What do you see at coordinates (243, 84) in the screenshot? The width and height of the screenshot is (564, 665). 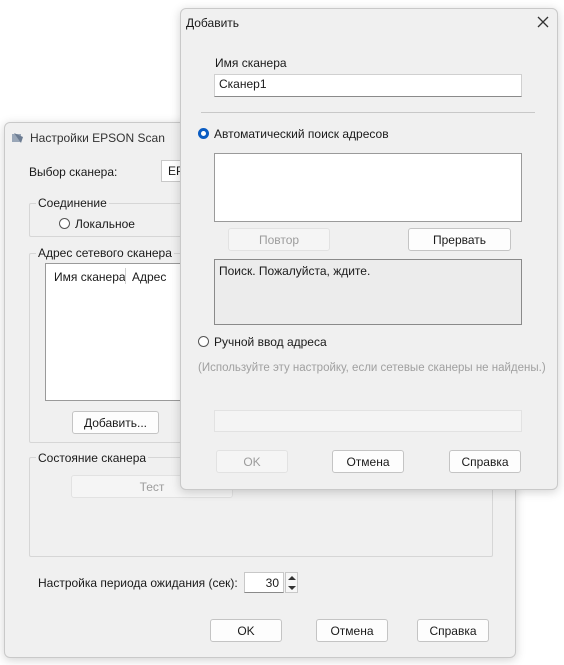 I see `scanner-name-value: Сканер1` at bounding box center [243, 84].